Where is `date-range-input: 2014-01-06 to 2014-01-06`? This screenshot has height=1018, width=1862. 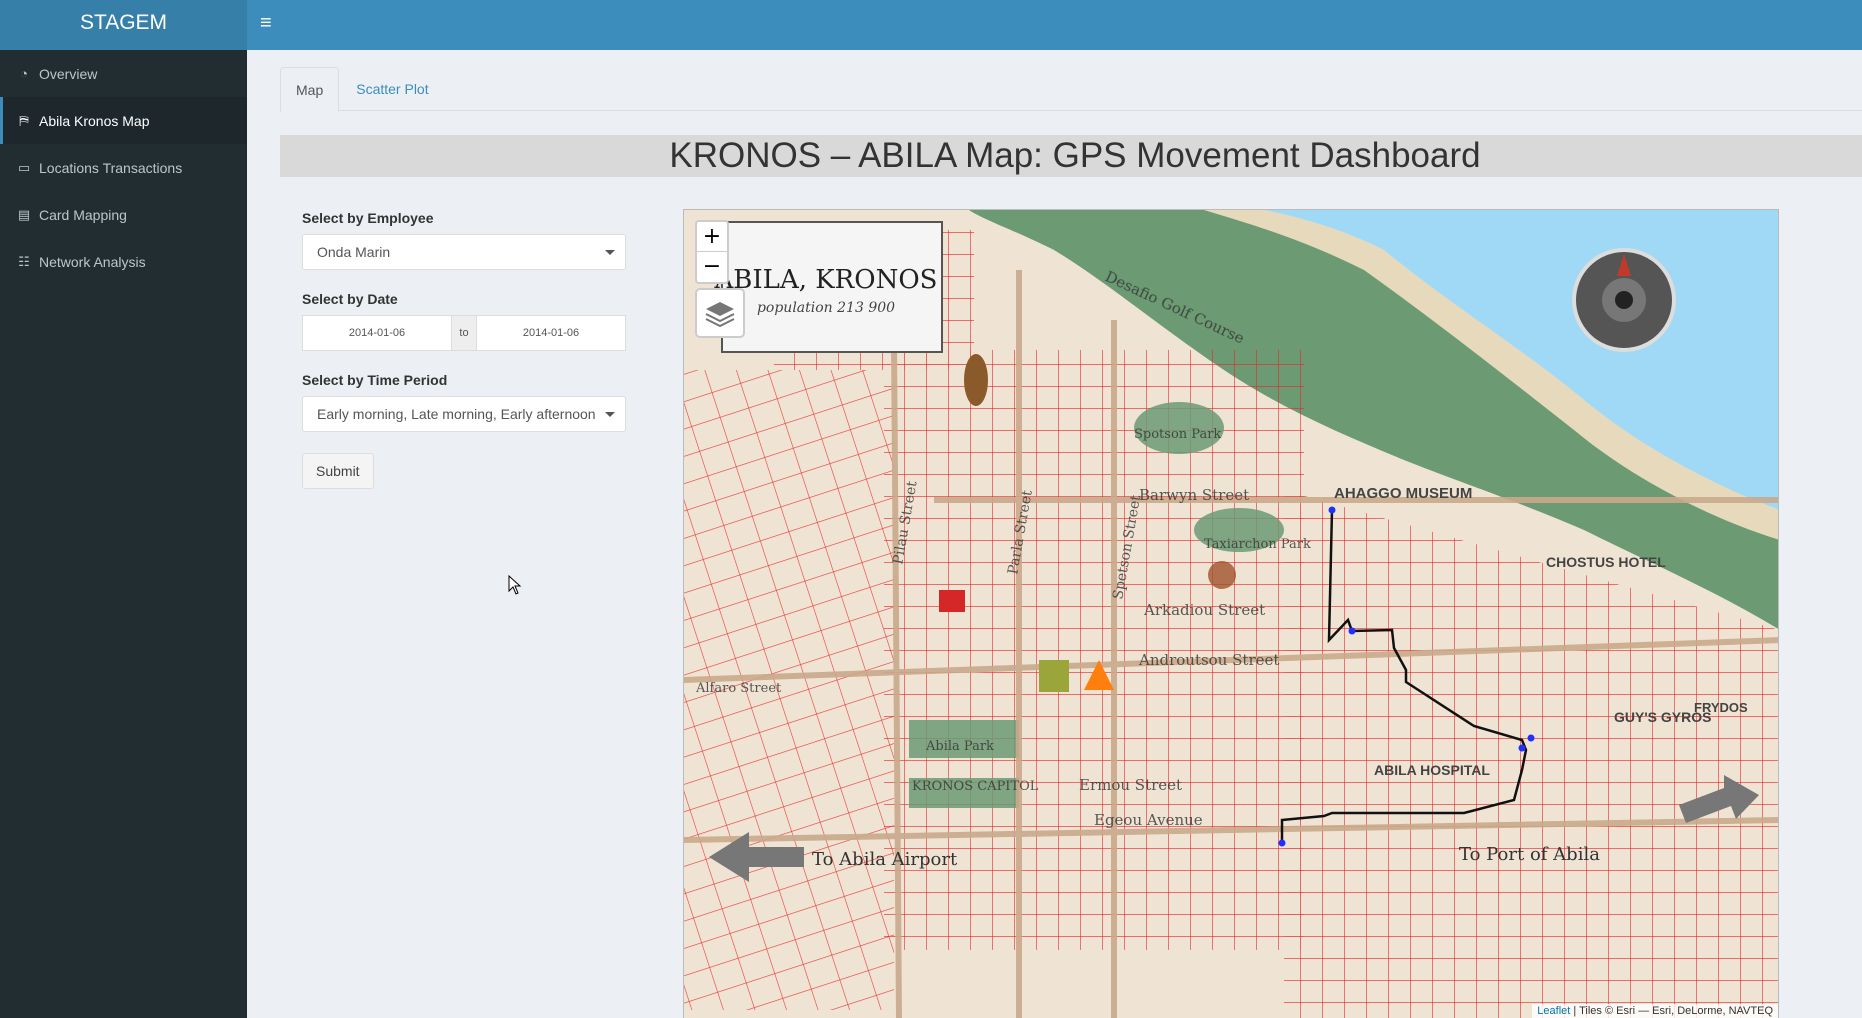 date-range-input: 2014-01-06 to 2014-01-06 is located at coordinates (464, 333).